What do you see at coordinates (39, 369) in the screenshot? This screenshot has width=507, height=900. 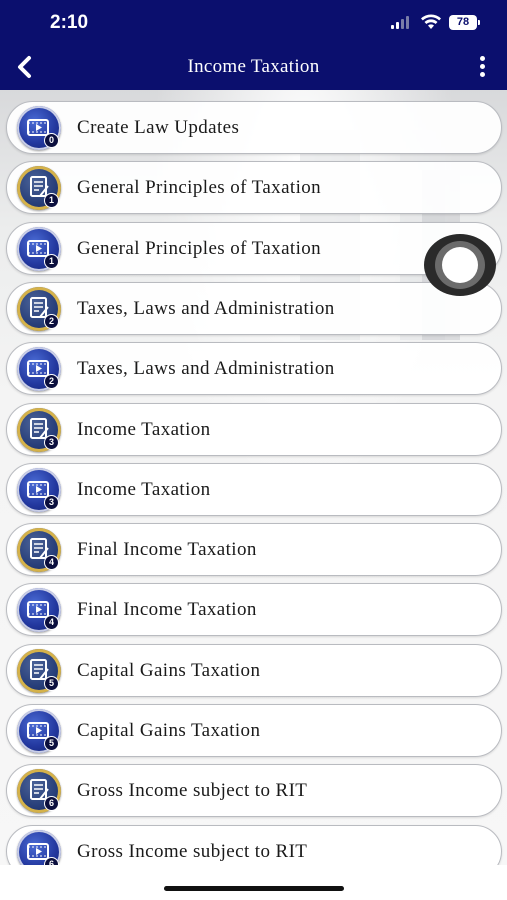 I see `video-icon: 2` at bounding box center [39, 369].